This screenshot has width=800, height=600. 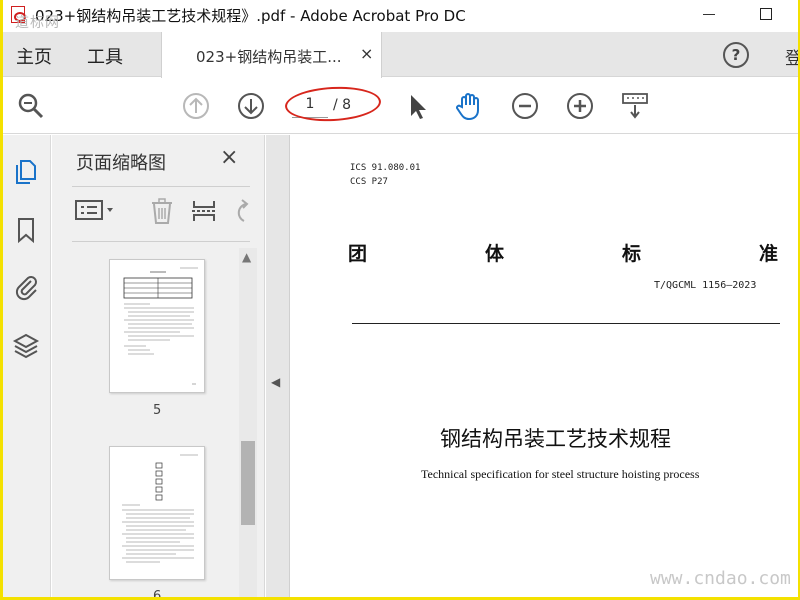 I want to click on menu-bar: 主页 工具 023+钢结构吊装工... × ? 登, so click(x=400, y=55).